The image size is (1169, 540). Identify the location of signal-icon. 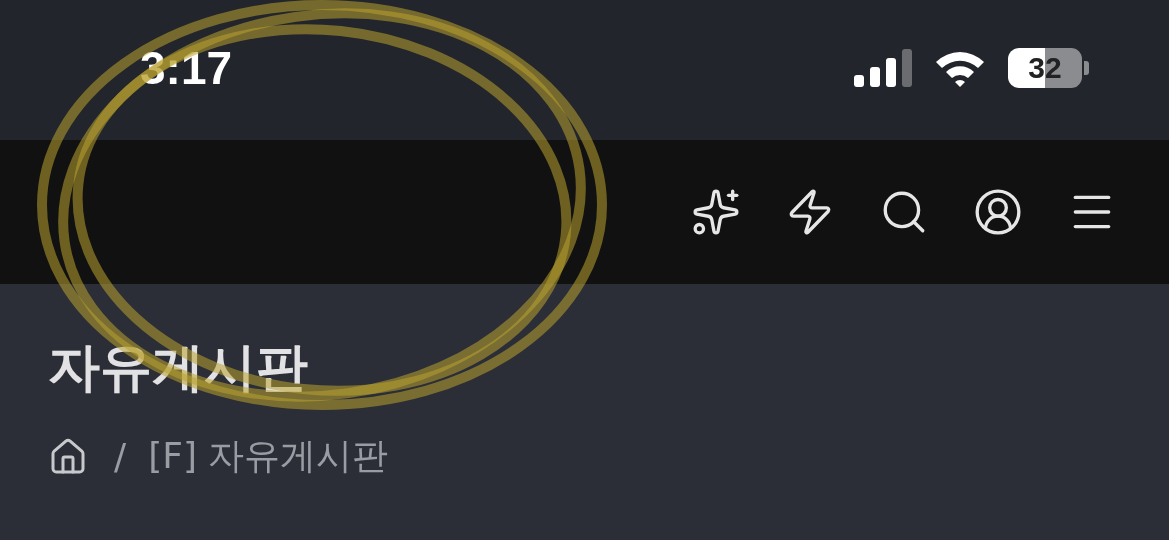
(883, 68).